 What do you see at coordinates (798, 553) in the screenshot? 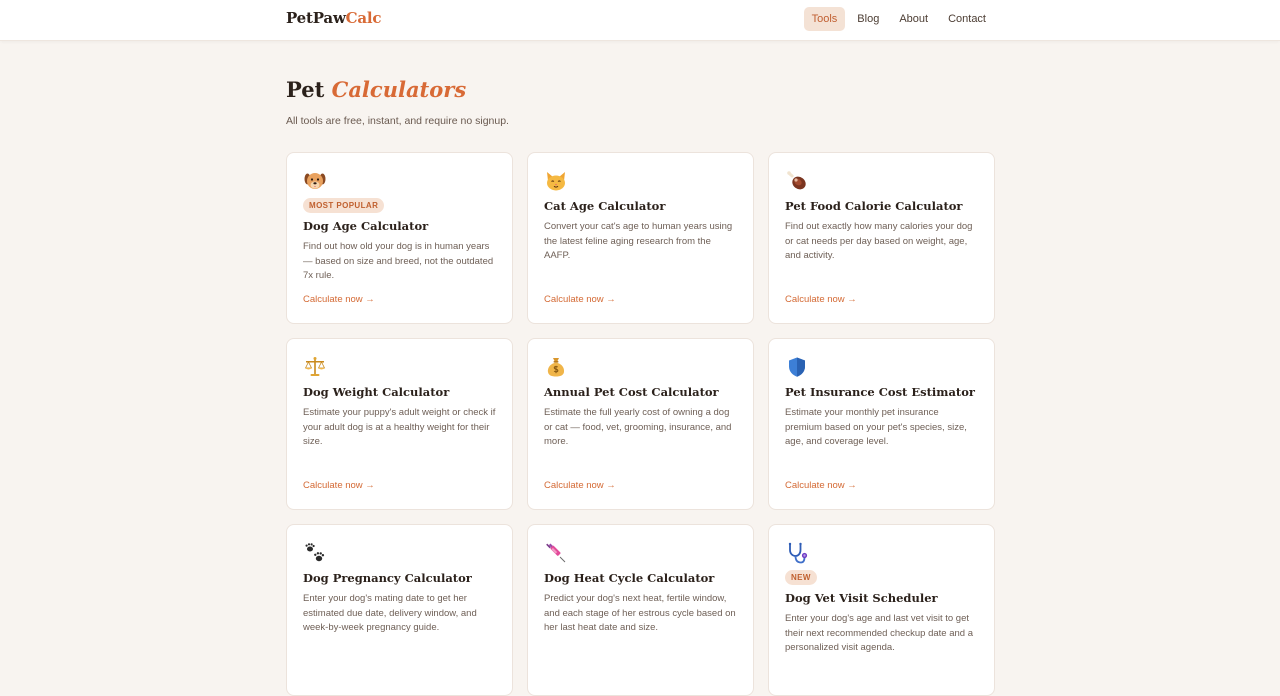
I see `stethoscope-icon` at bounding box center [798, 553].